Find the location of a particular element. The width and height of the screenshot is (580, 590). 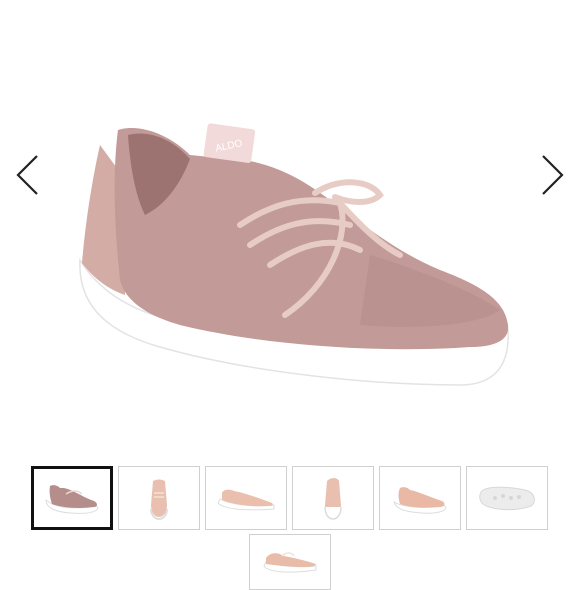

chevron-right-icon is located at coordinates (553, 175).